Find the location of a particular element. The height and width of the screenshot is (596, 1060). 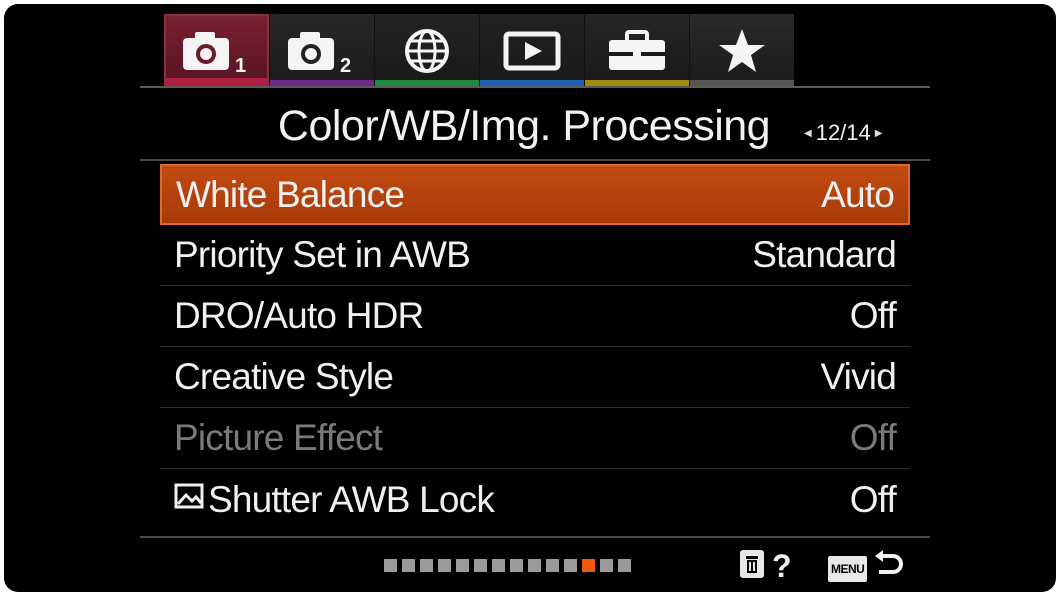

trash-icon is located at coordinates (752, 566).